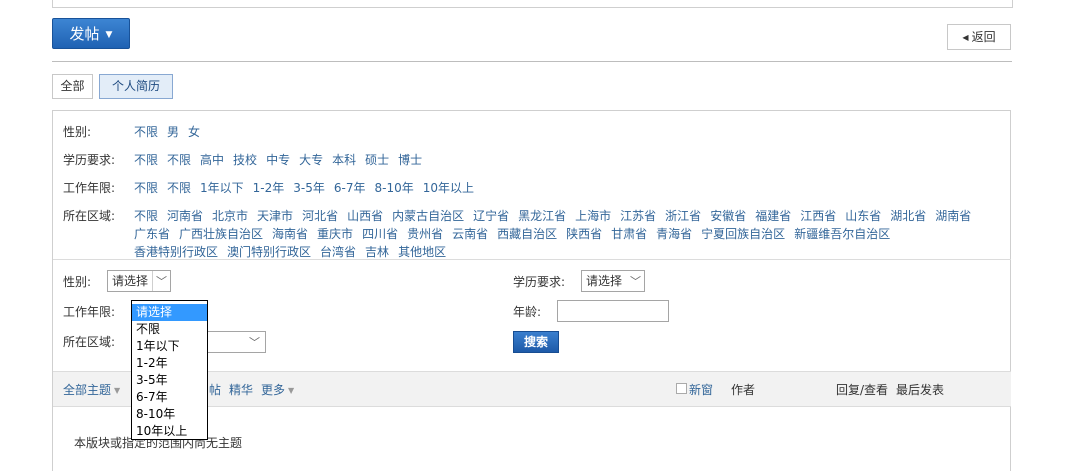  What do you see at coordinates (169, 397) in the screenshot?
I see `dropdown-option: 6-7年` at bounding box center [169, 397].